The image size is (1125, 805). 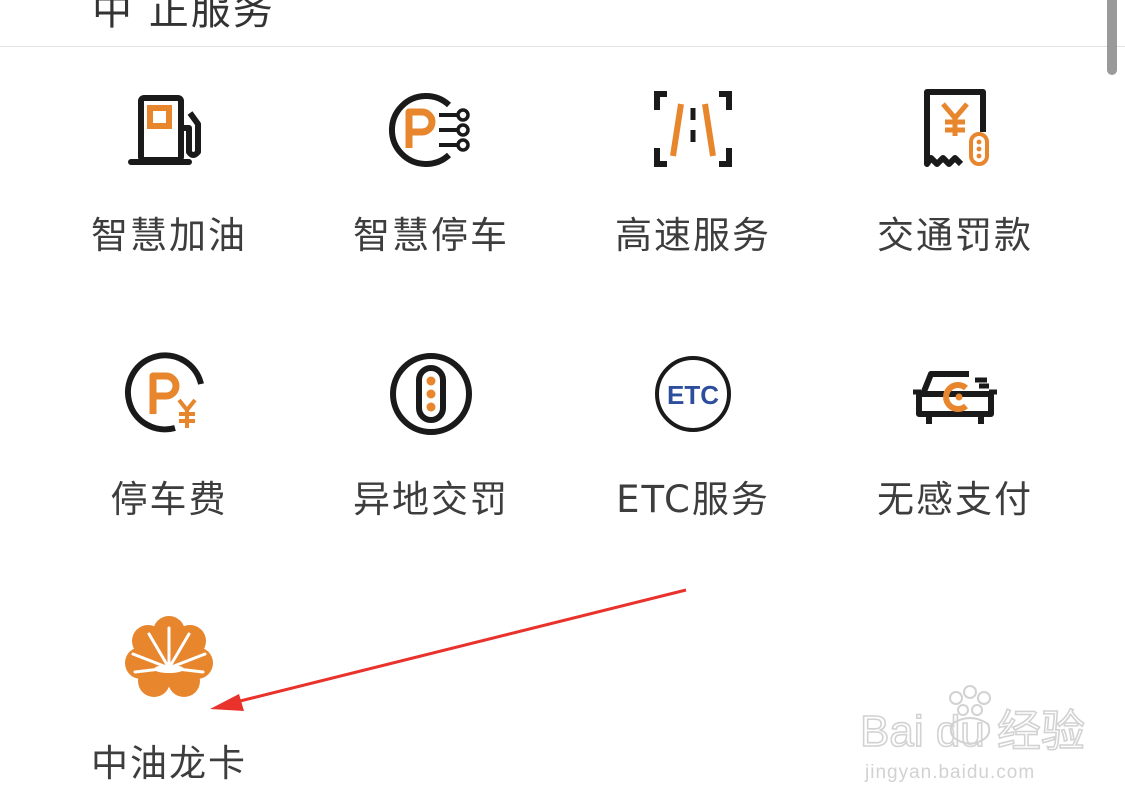 I want to click on service-etc: ETC ETC服务, so click(x=693, y=468).